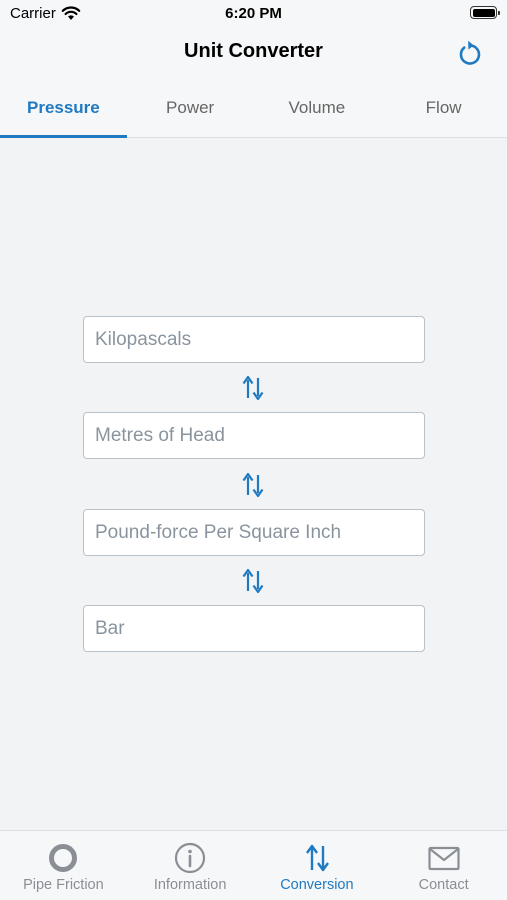  Describe the element at coordinates (63, 858) in the screenshot. I see `ring-icon` at that location.